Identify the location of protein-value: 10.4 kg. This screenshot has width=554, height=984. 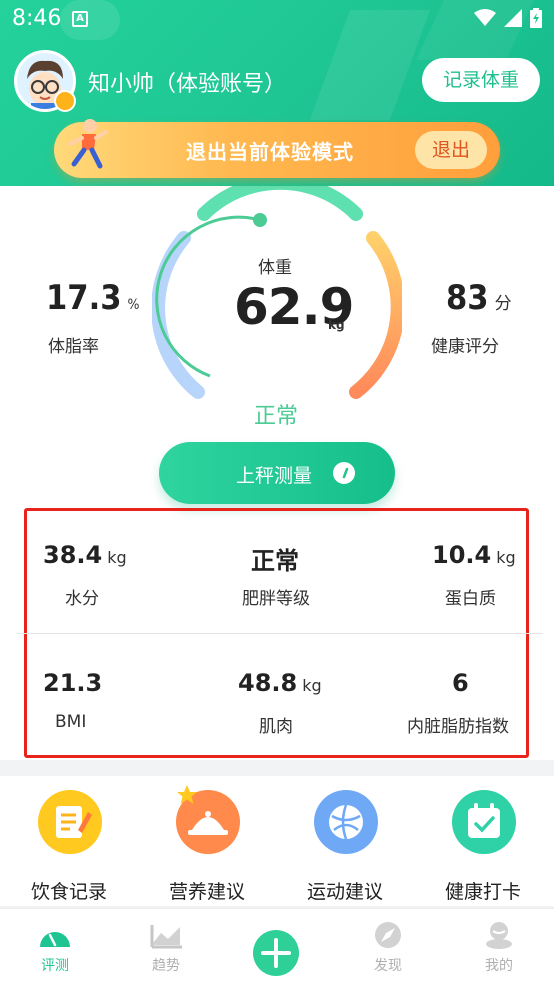
(474, 555).